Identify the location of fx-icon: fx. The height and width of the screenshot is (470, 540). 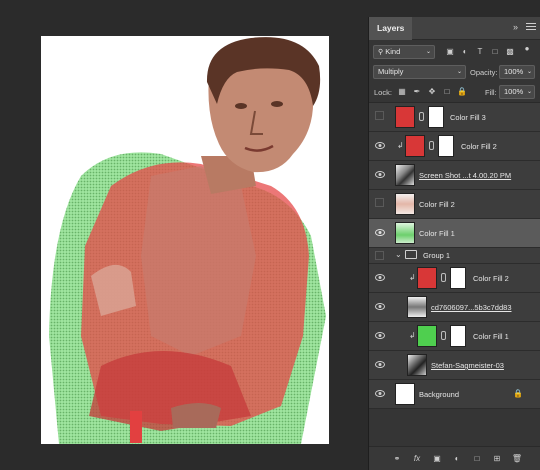
(417, 458).